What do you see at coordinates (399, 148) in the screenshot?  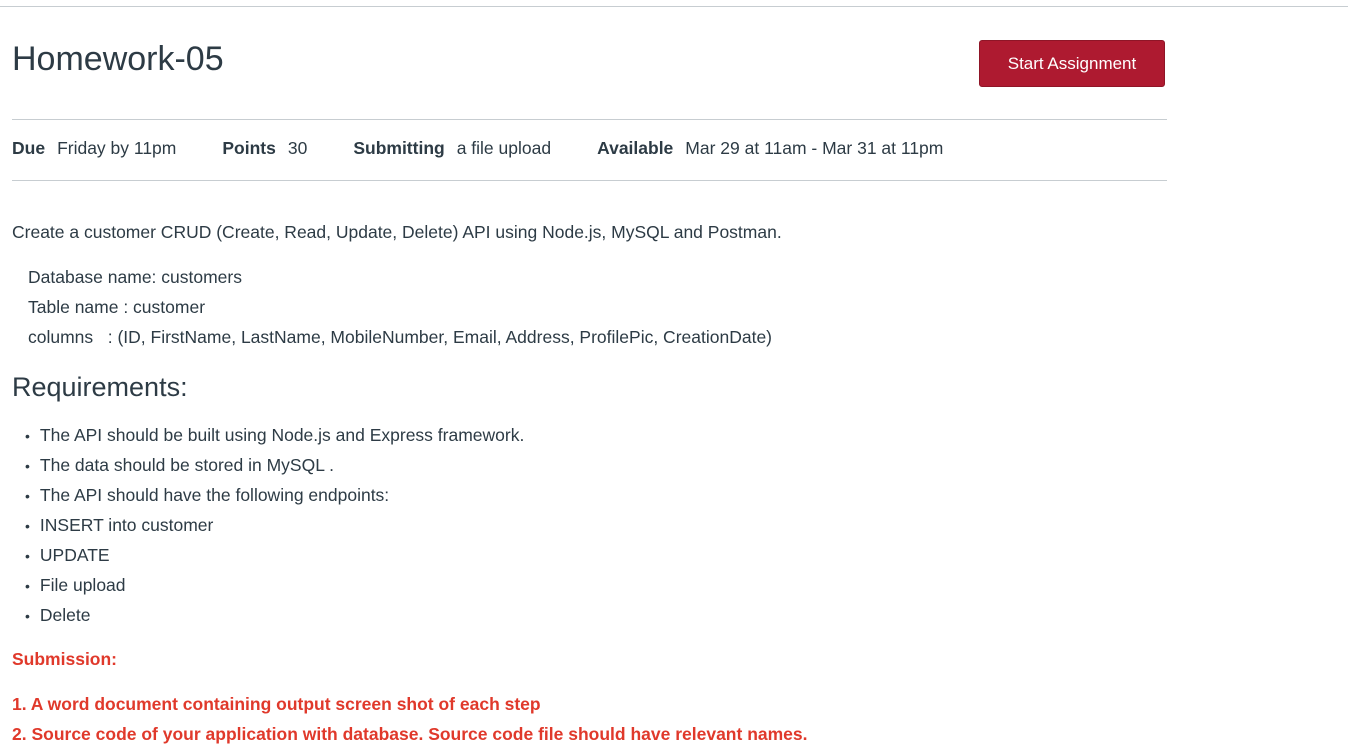 I see `submitting-label: Submitting` at bounding box center [399, 148].